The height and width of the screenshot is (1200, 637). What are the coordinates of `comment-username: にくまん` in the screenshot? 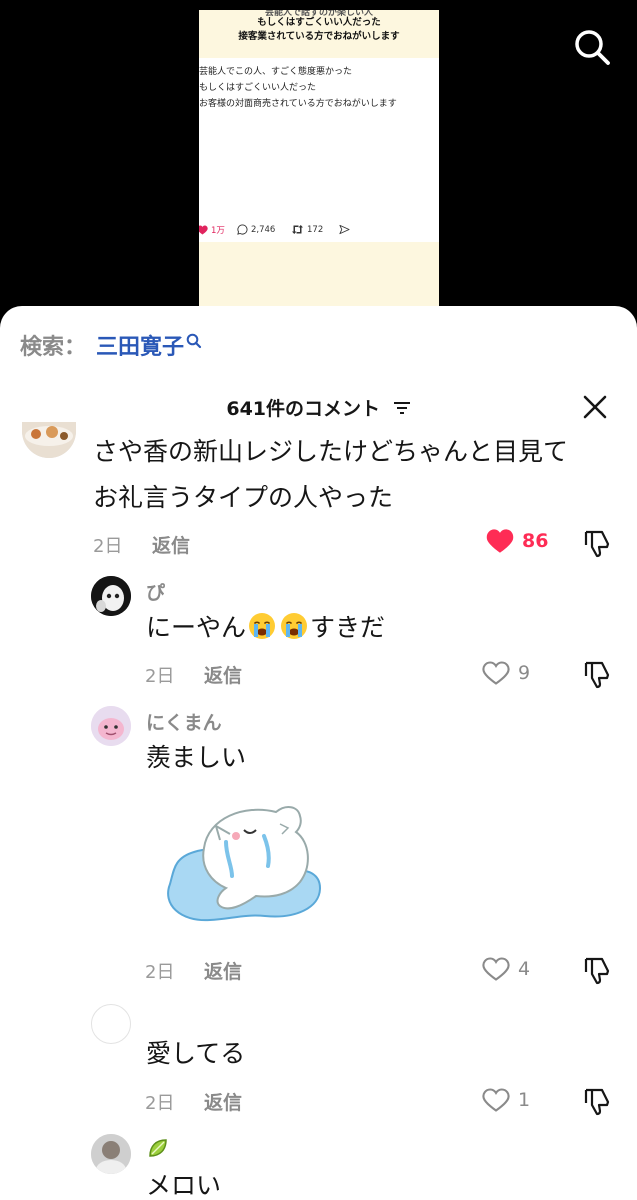 It's located at (184, 721).